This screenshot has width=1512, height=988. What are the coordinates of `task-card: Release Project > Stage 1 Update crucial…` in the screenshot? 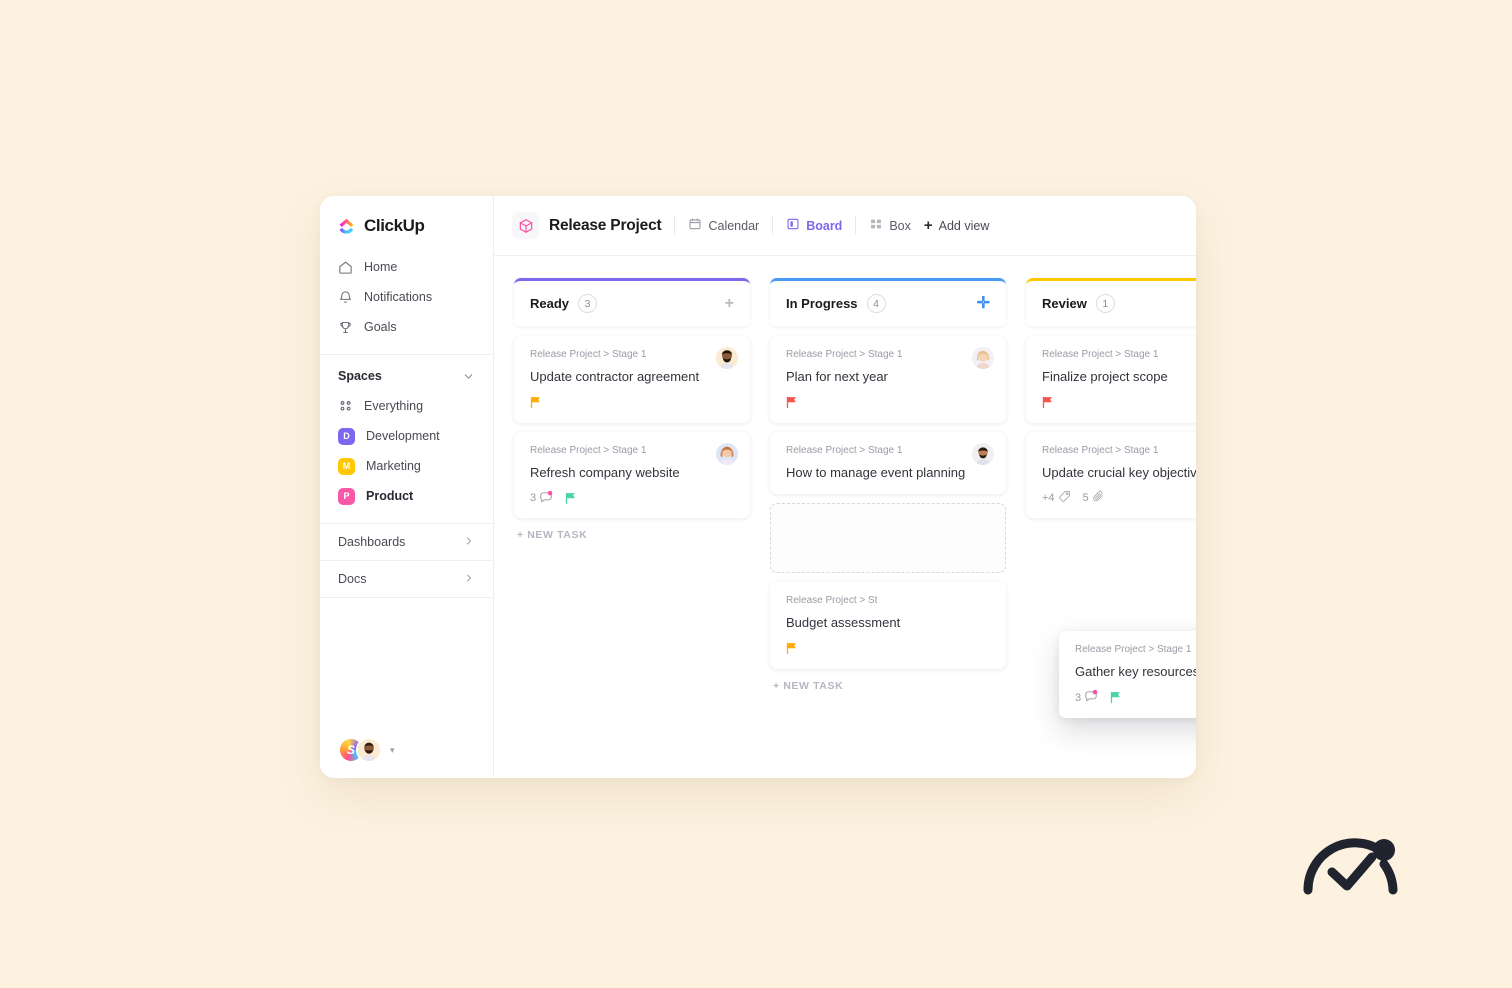 It's located at (1111, 475).